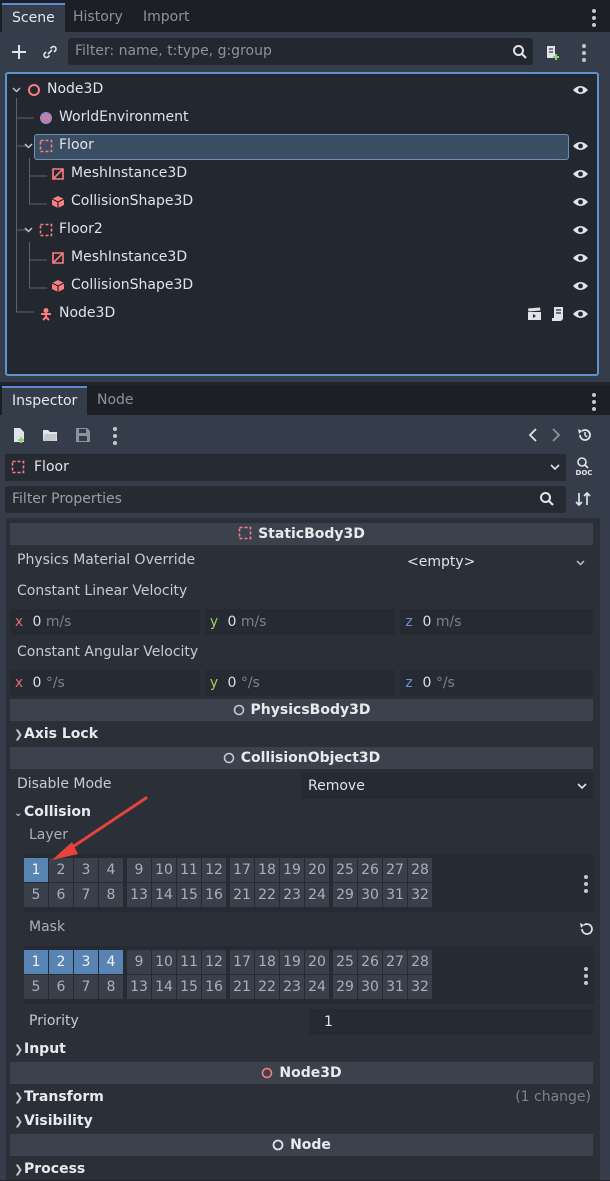  What do you see at coordinates (556, 435) in the screenshot?
I see `history-forward-icon` at bounding box center [556, 435].